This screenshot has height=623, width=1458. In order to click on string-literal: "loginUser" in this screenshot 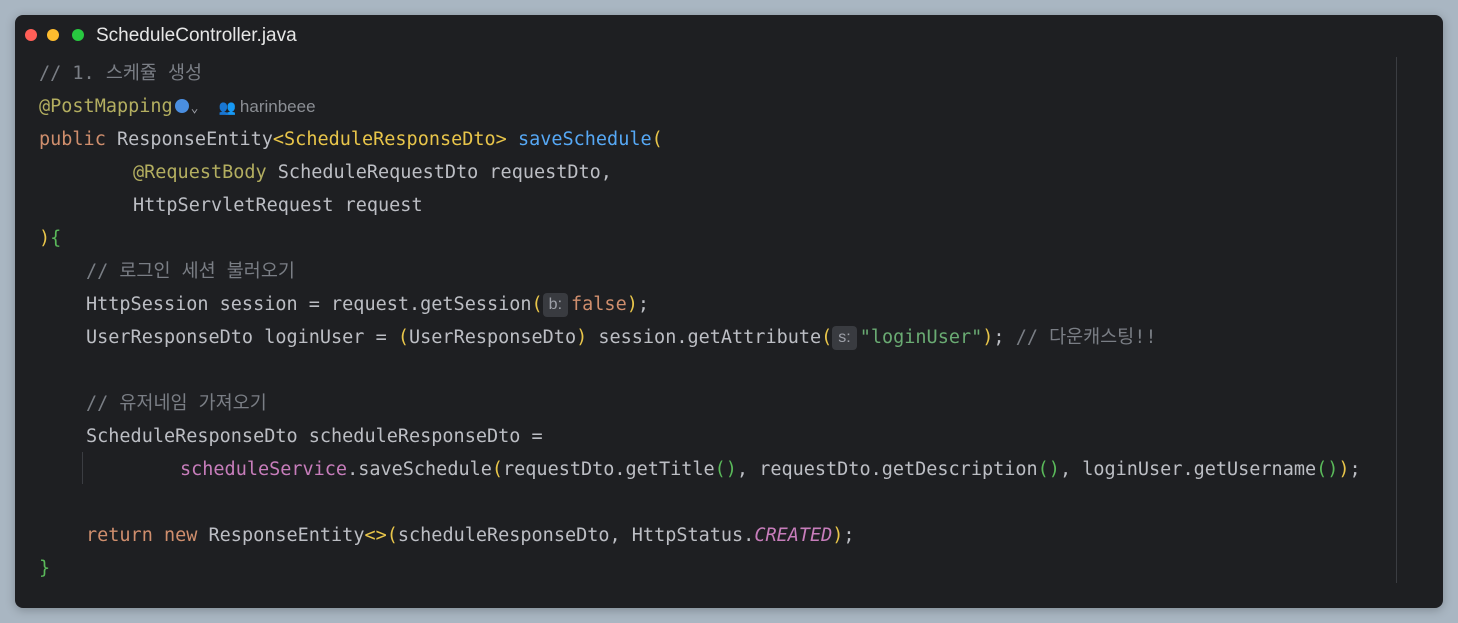, I will do `click(921, 337)`.